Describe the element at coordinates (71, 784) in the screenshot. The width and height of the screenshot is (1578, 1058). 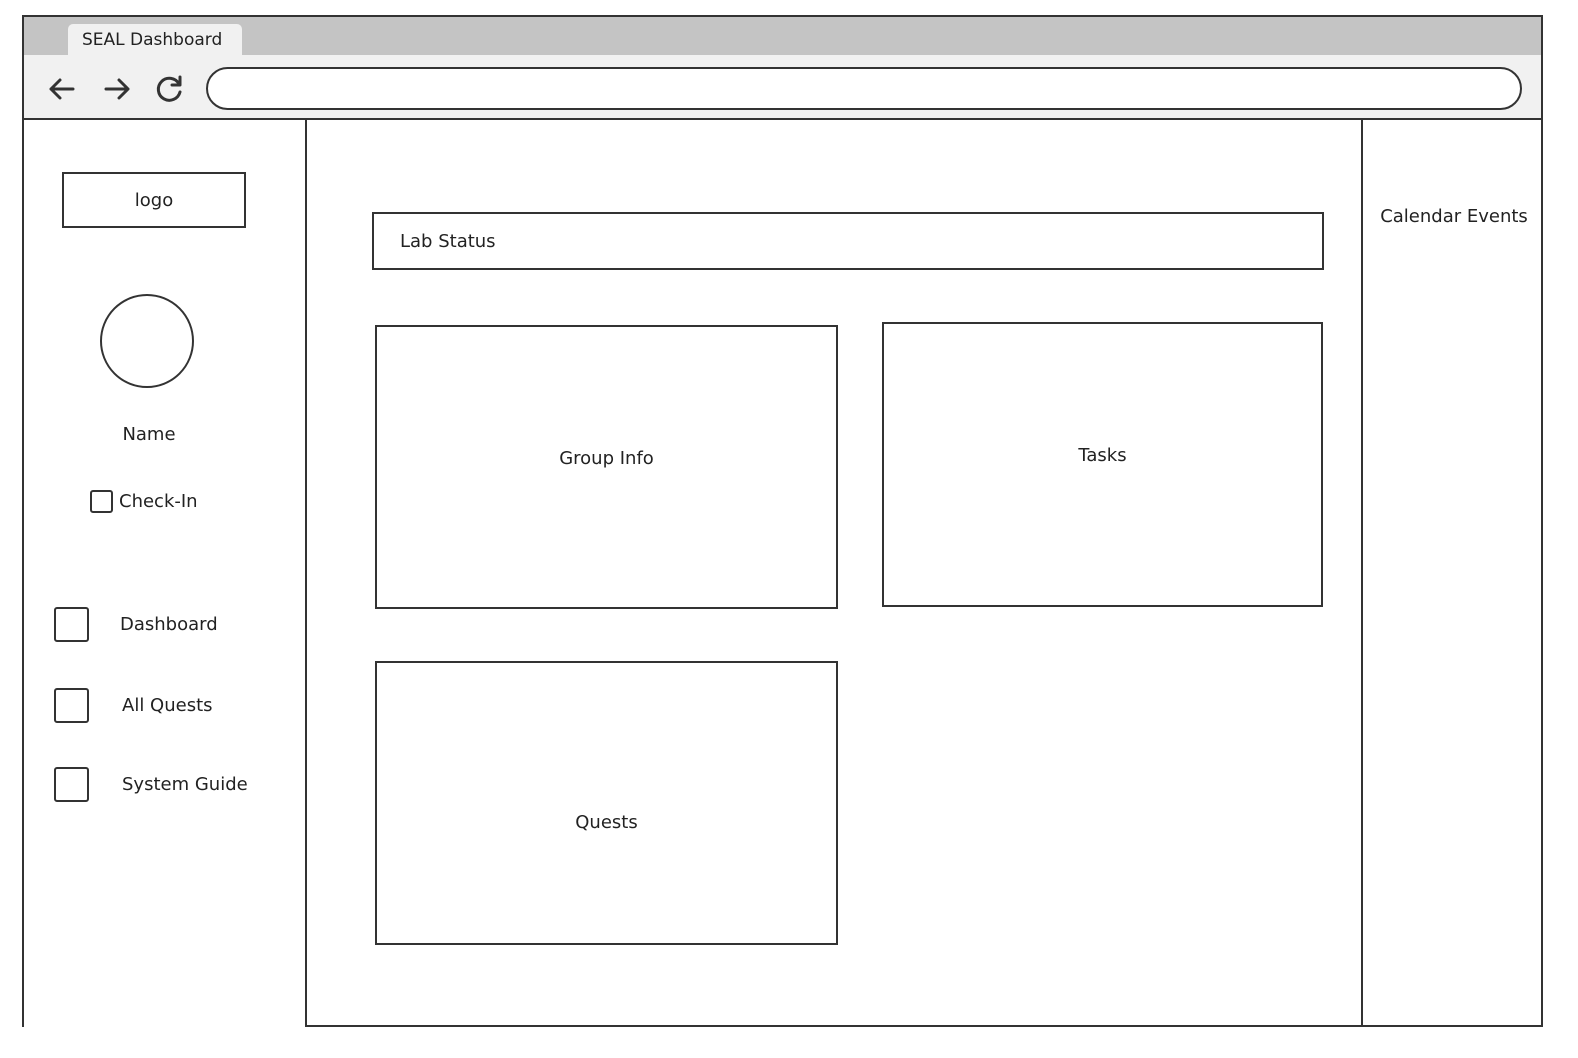
I see `system-guide-icon` at that location.